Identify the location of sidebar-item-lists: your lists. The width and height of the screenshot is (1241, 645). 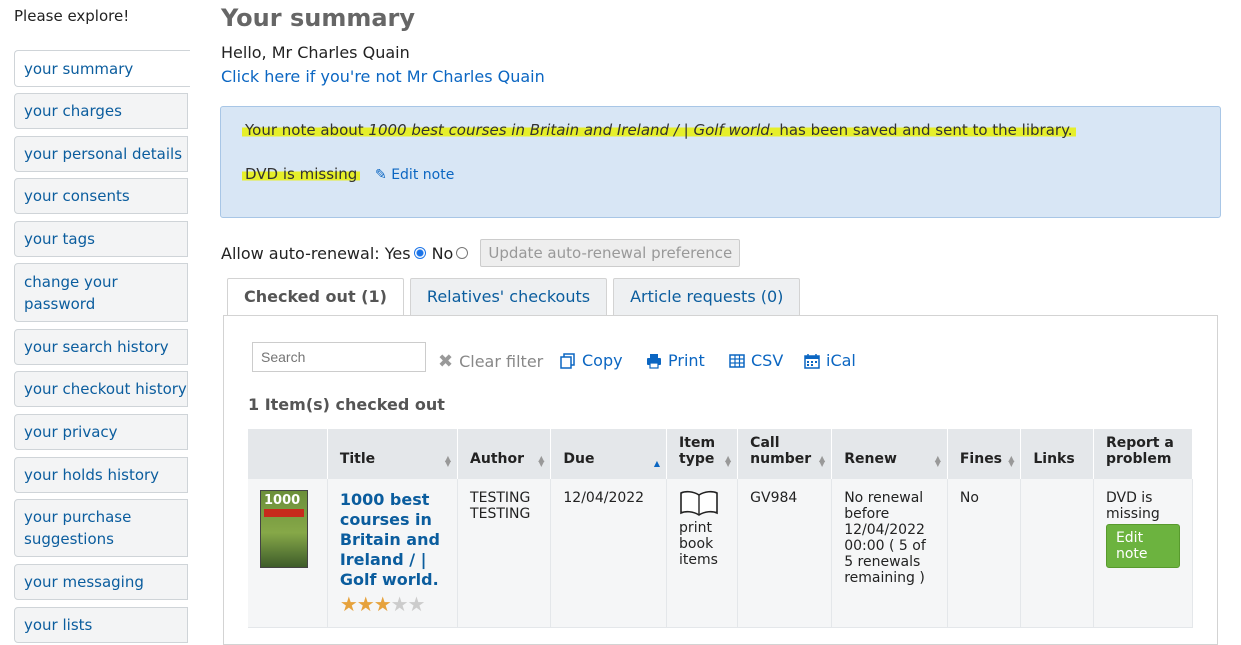
(101, 625).